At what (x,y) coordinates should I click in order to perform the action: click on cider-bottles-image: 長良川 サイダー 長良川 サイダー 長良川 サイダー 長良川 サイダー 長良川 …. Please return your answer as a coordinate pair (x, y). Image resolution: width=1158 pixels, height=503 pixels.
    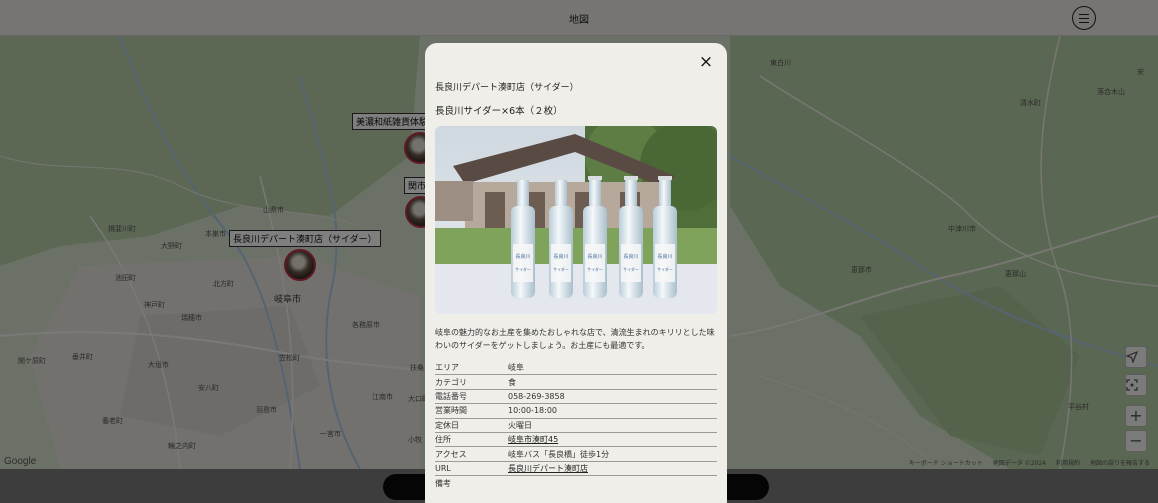
    Looking at the image, I should click on (576, 220).